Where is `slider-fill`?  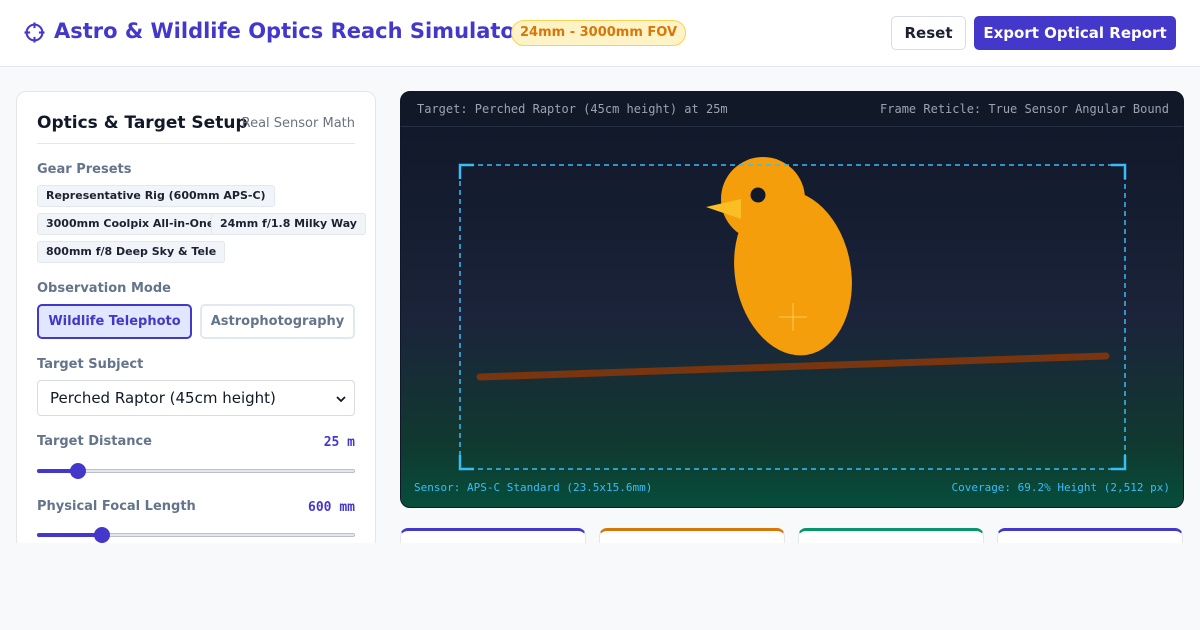
slider-fill is located at coordinates (70, 535).